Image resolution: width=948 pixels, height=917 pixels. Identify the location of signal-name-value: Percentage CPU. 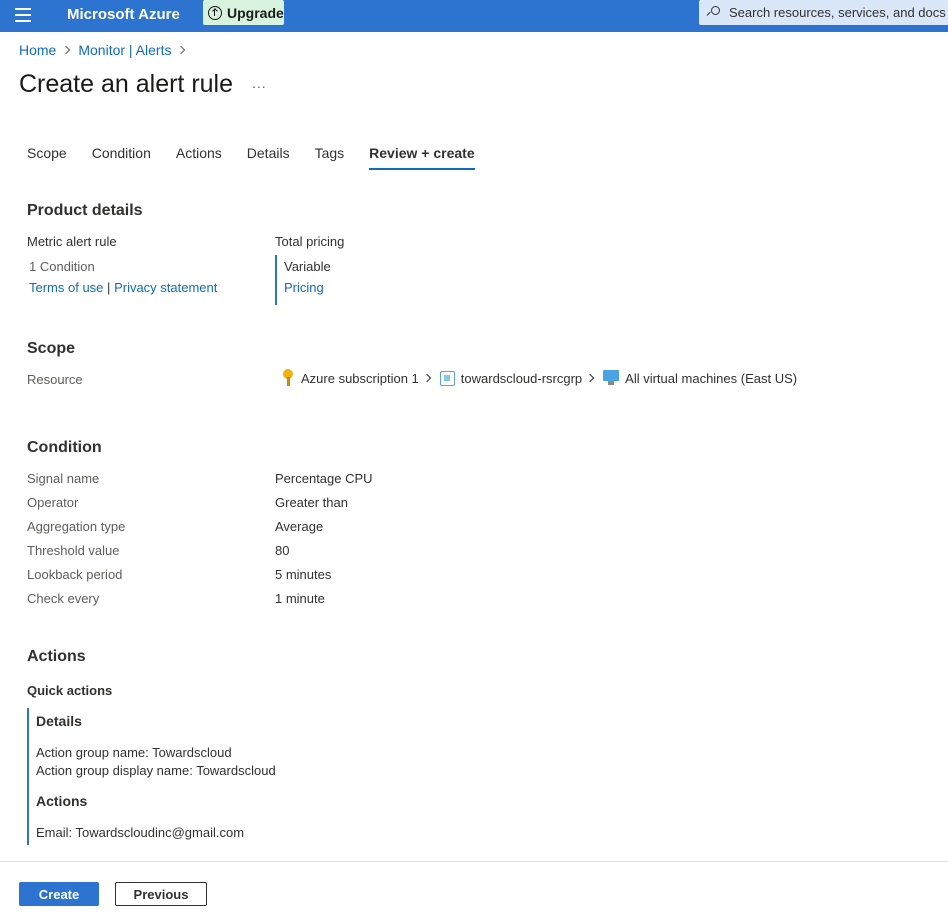
(324, 478).